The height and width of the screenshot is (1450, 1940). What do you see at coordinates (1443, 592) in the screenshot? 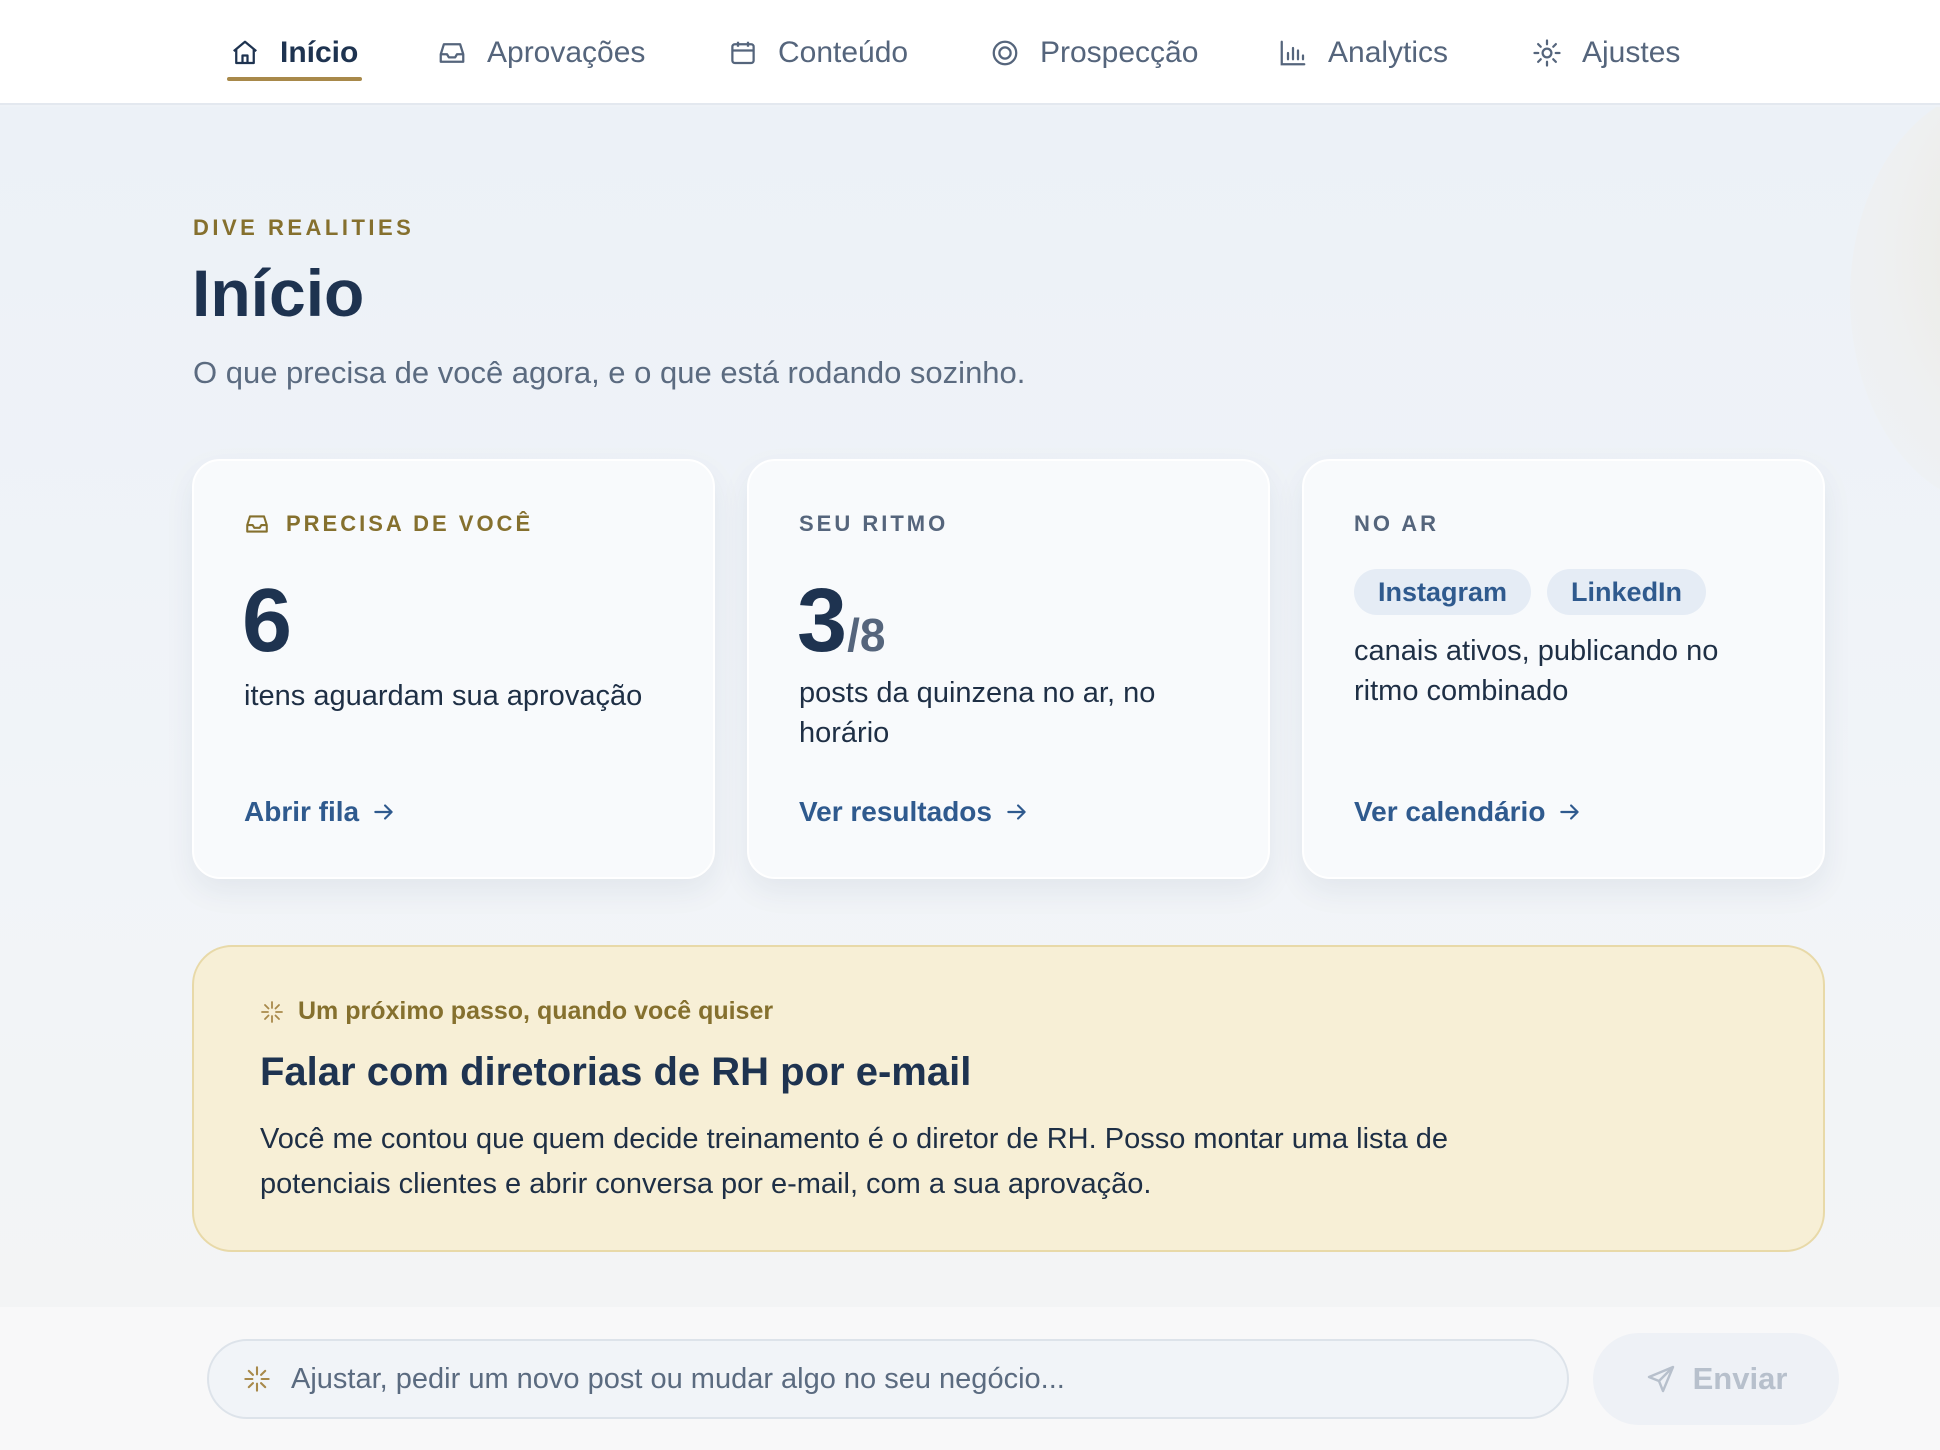
I see `channel-chip-instagram: Instagram` at bounding box center [1443, 592].